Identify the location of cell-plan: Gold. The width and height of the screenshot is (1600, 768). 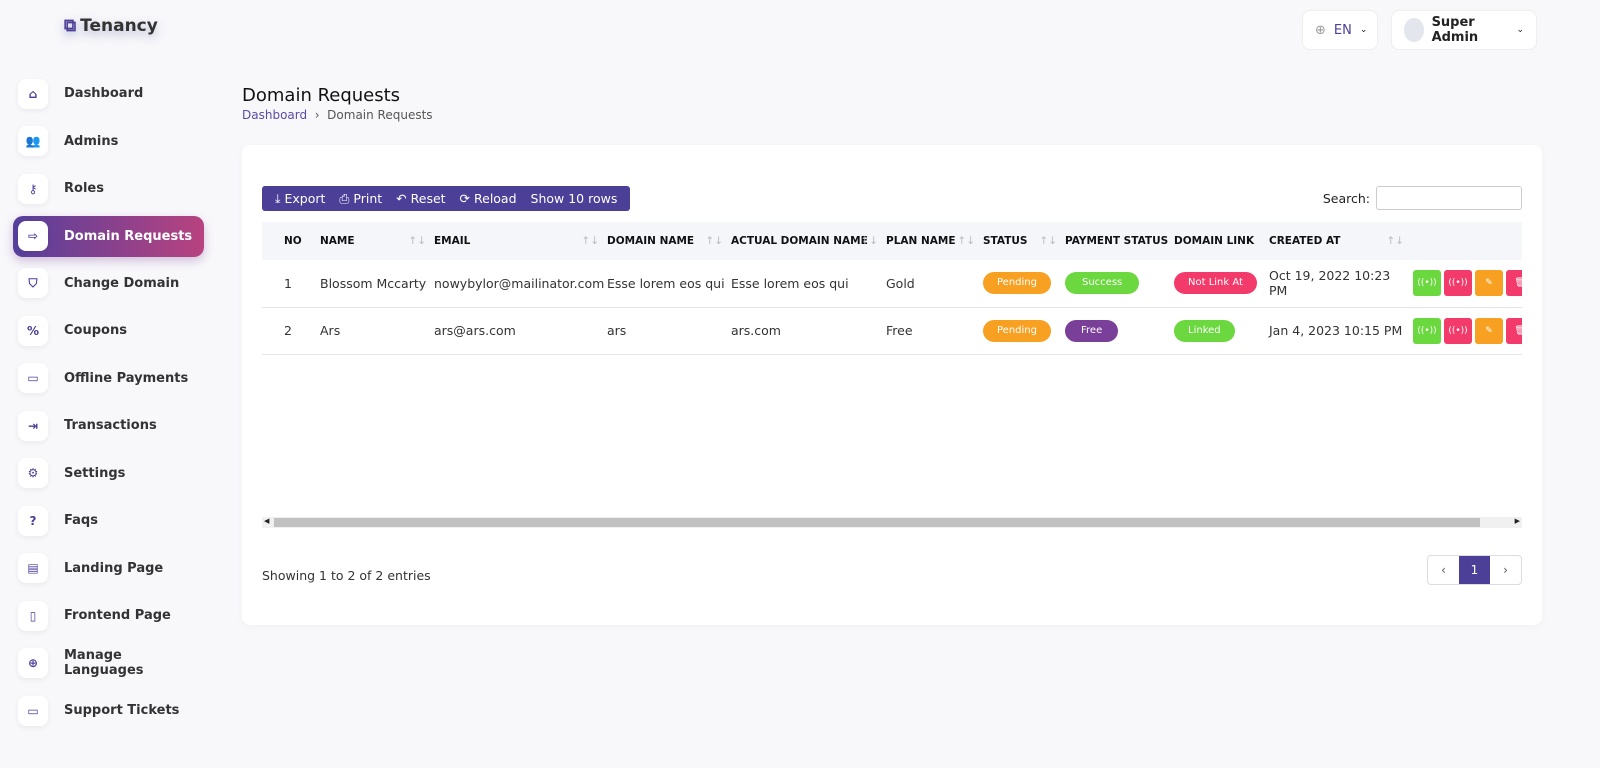
(934, 284).